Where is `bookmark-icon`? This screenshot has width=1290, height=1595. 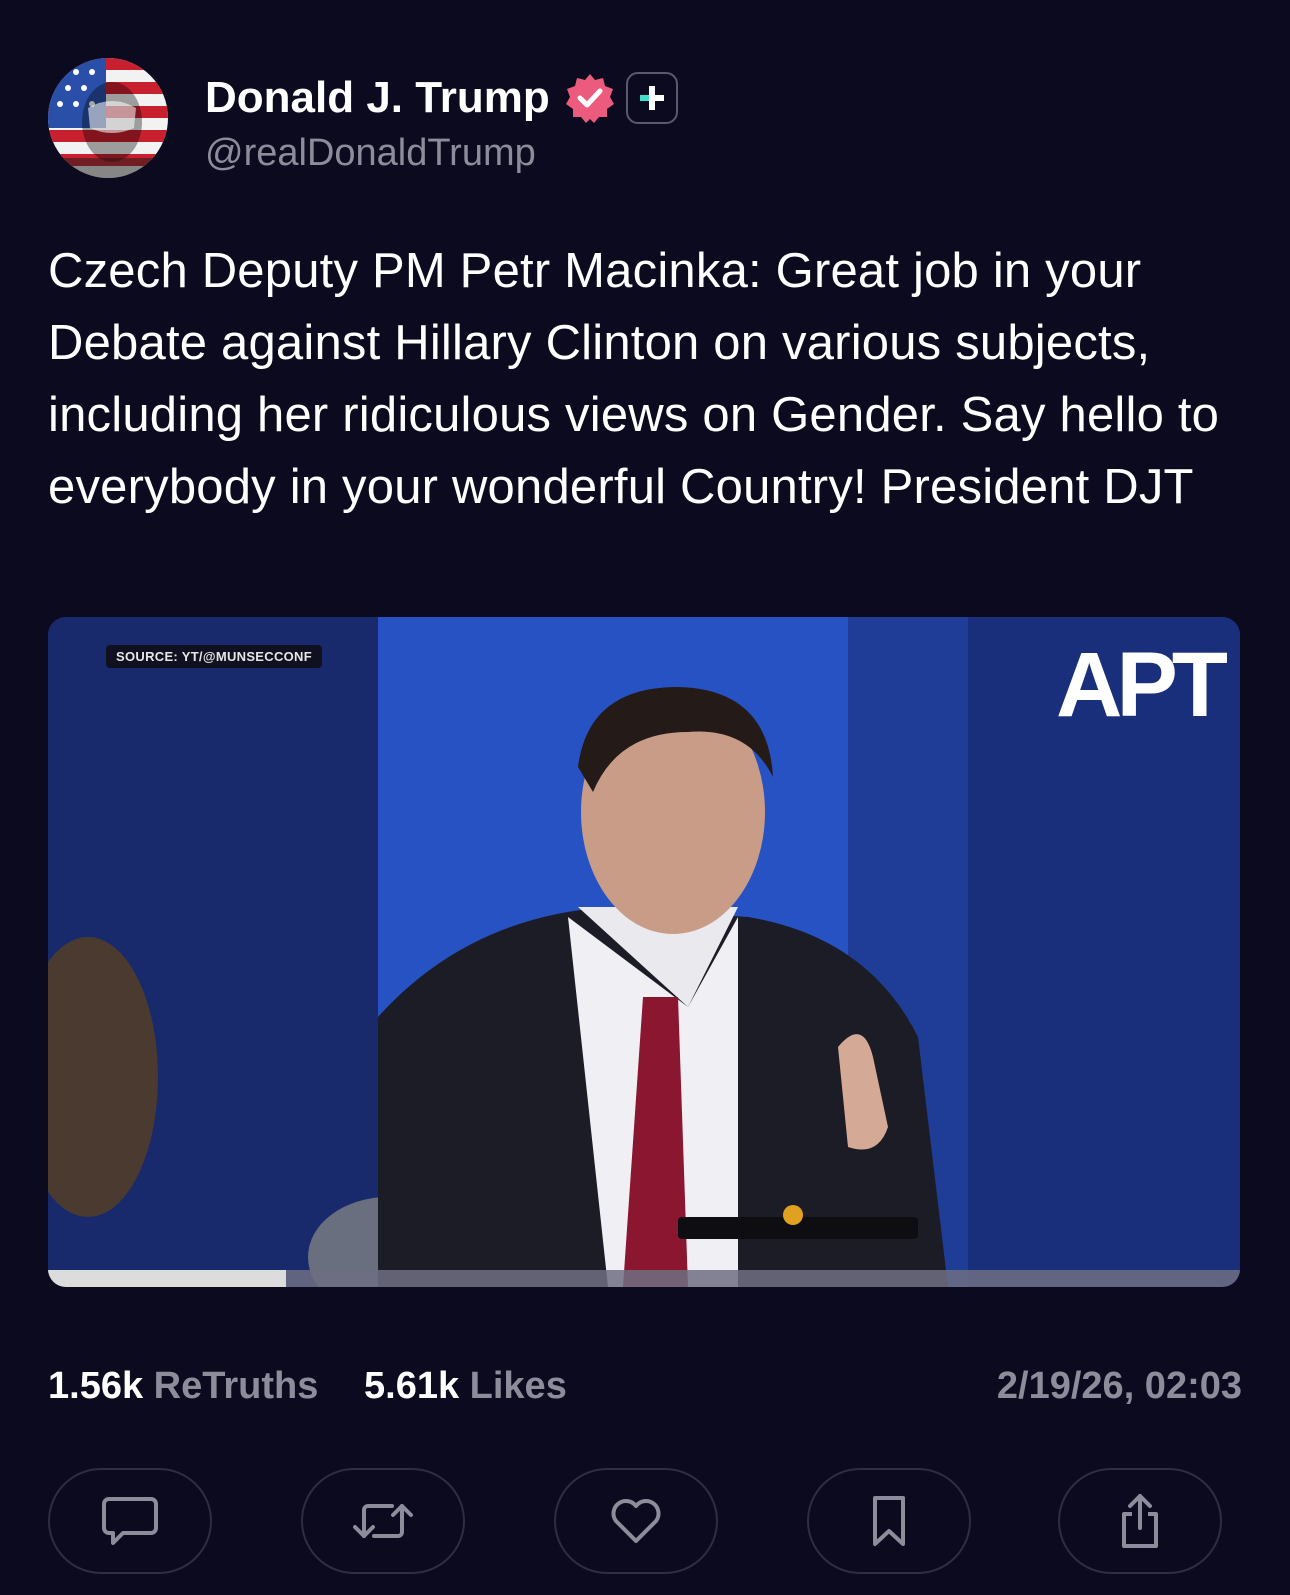
bookmark-icon is located at coordinates (889, 1521).